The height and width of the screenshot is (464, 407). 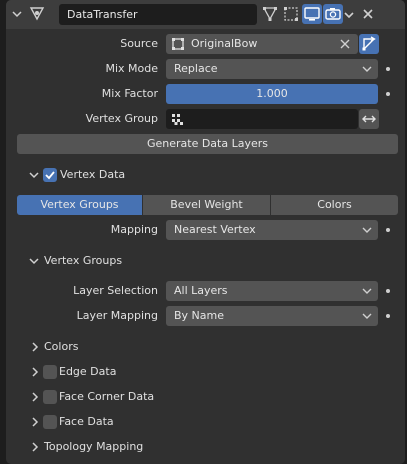 I want to click on edit-mode-cage-button, so click(x=270, y=14).